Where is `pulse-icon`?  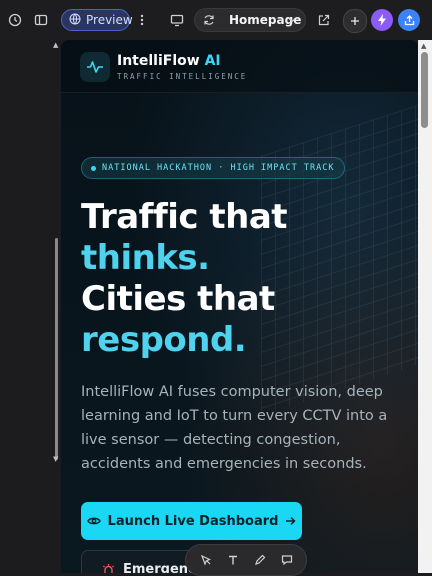 pulse-icon is located at coordinates (95, 67).